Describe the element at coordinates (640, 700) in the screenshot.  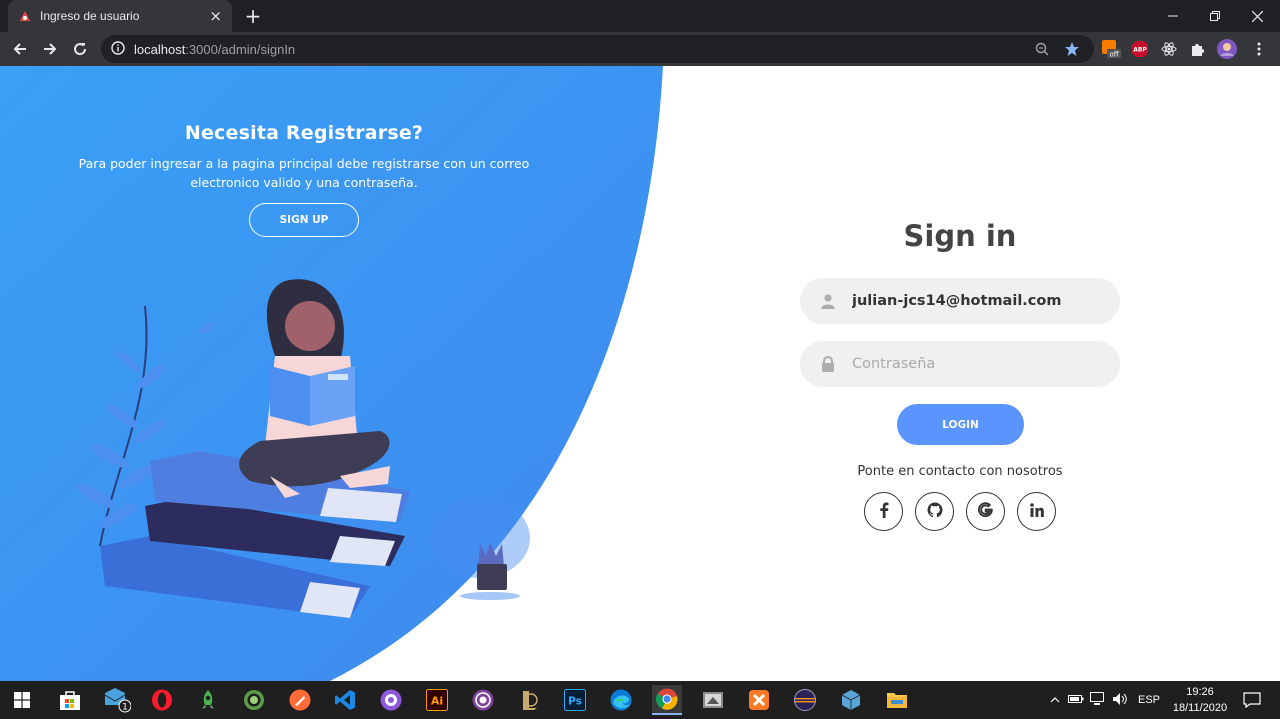
I see `windows-taskbar: 1 Ai Ps ESP 19:26 18/11/2020` at that location.